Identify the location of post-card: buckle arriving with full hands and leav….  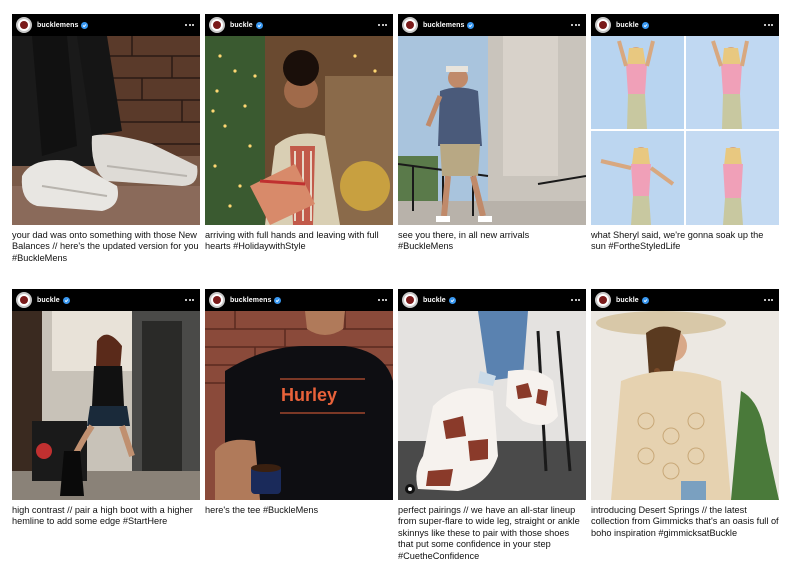
(299, 133).